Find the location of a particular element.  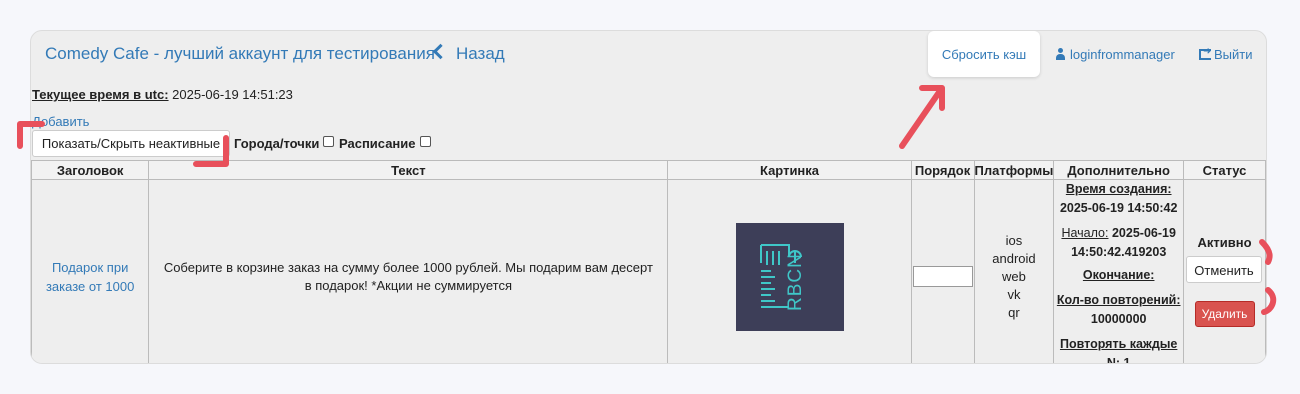

schedule-filter: Расписание is located at coordinates (385, 143).